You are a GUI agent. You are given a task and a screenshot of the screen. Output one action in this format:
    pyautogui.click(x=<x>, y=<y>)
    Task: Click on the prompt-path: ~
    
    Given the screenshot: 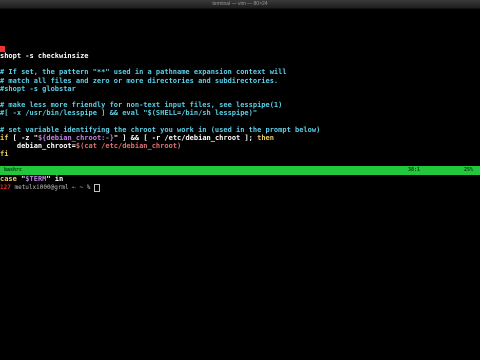 What is the action you would take?
    pyautogui.click(x=81, y=187)
    